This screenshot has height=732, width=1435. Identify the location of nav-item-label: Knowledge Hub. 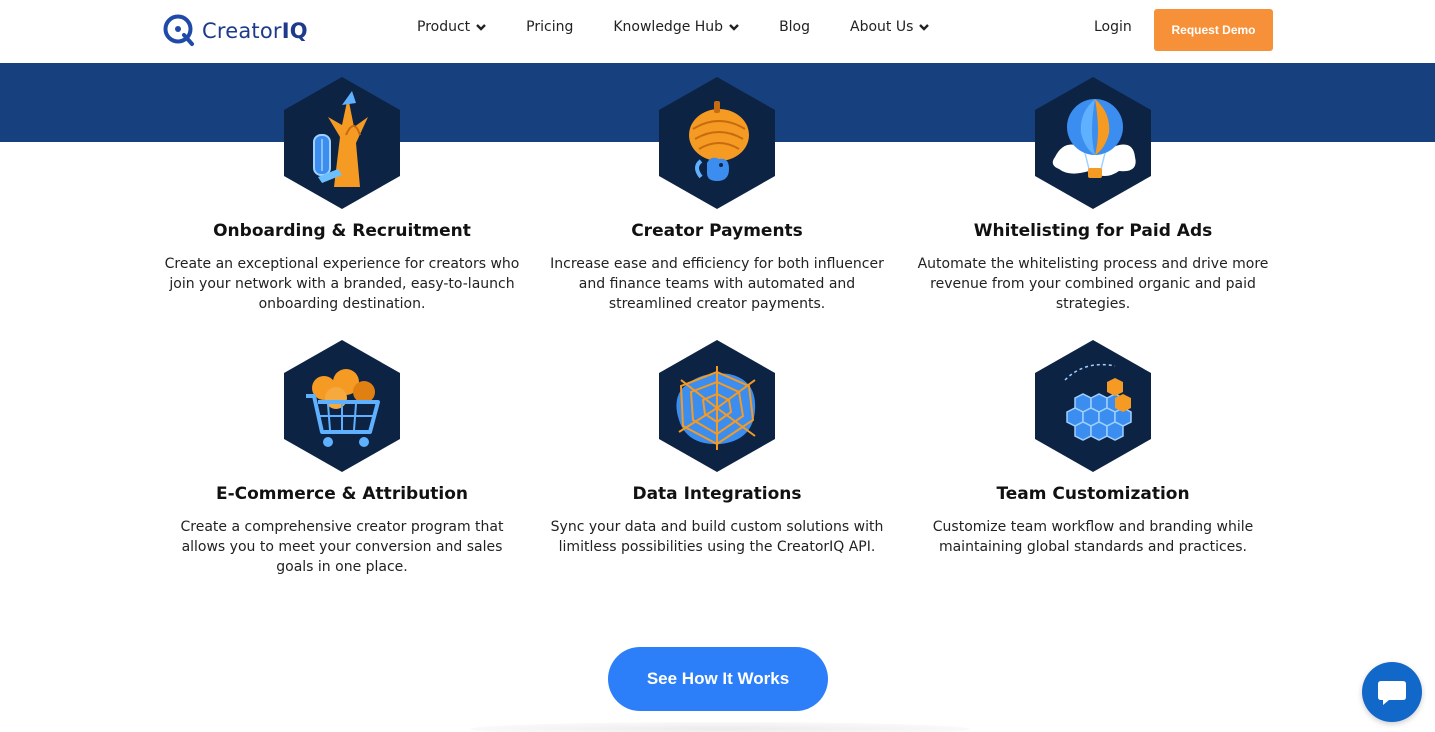
(668, 27).